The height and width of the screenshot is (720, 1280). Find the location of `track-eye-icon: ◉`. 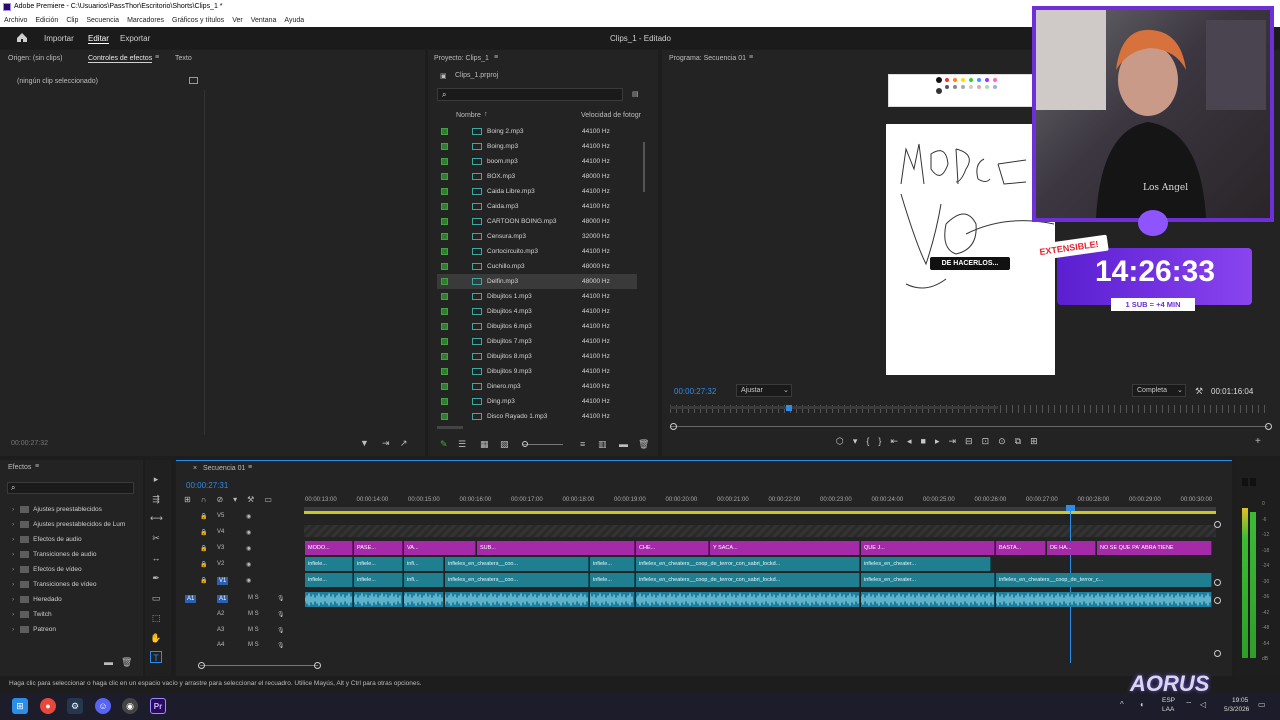

track-eye-icon: ◉ is located at coordinates (248, 548).